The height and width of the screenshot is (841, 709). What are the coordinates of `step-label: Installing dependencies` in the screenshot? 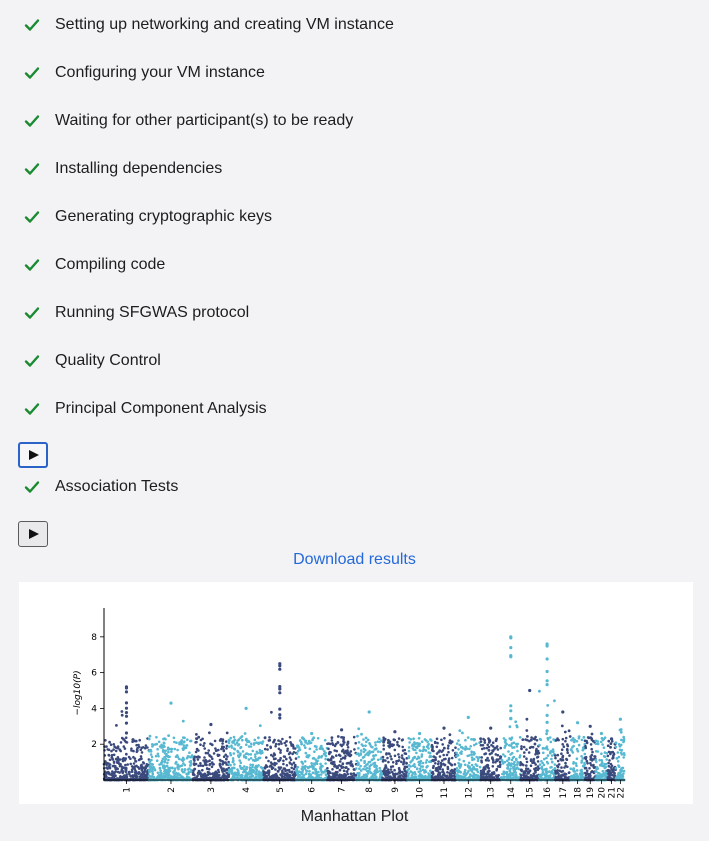 It's located at (139, 168).